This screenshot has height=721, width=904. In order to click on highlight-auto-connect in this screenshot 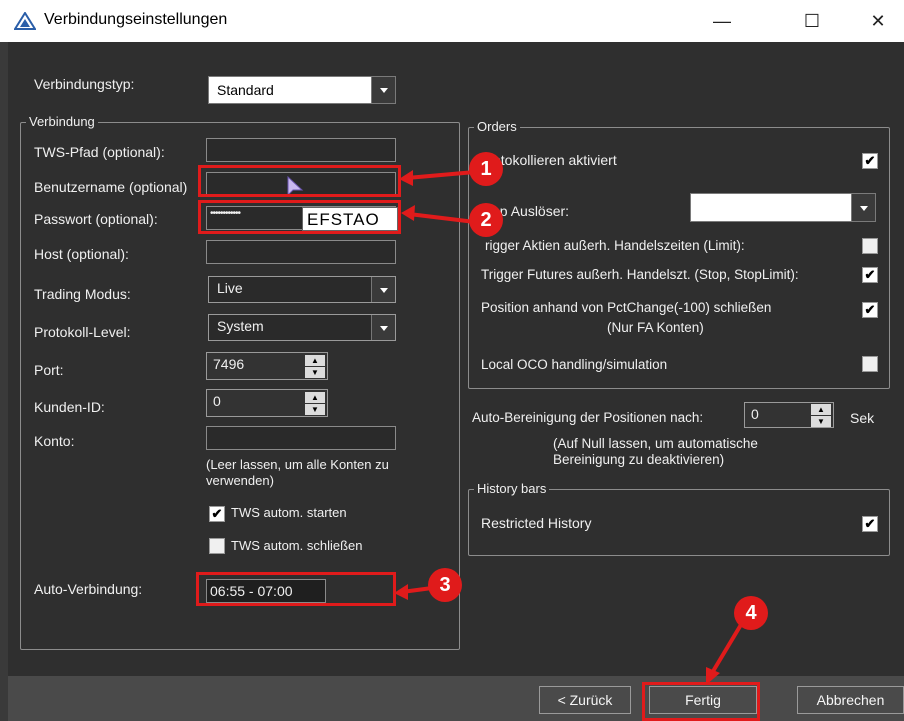, I will do `click(296, 589)`.